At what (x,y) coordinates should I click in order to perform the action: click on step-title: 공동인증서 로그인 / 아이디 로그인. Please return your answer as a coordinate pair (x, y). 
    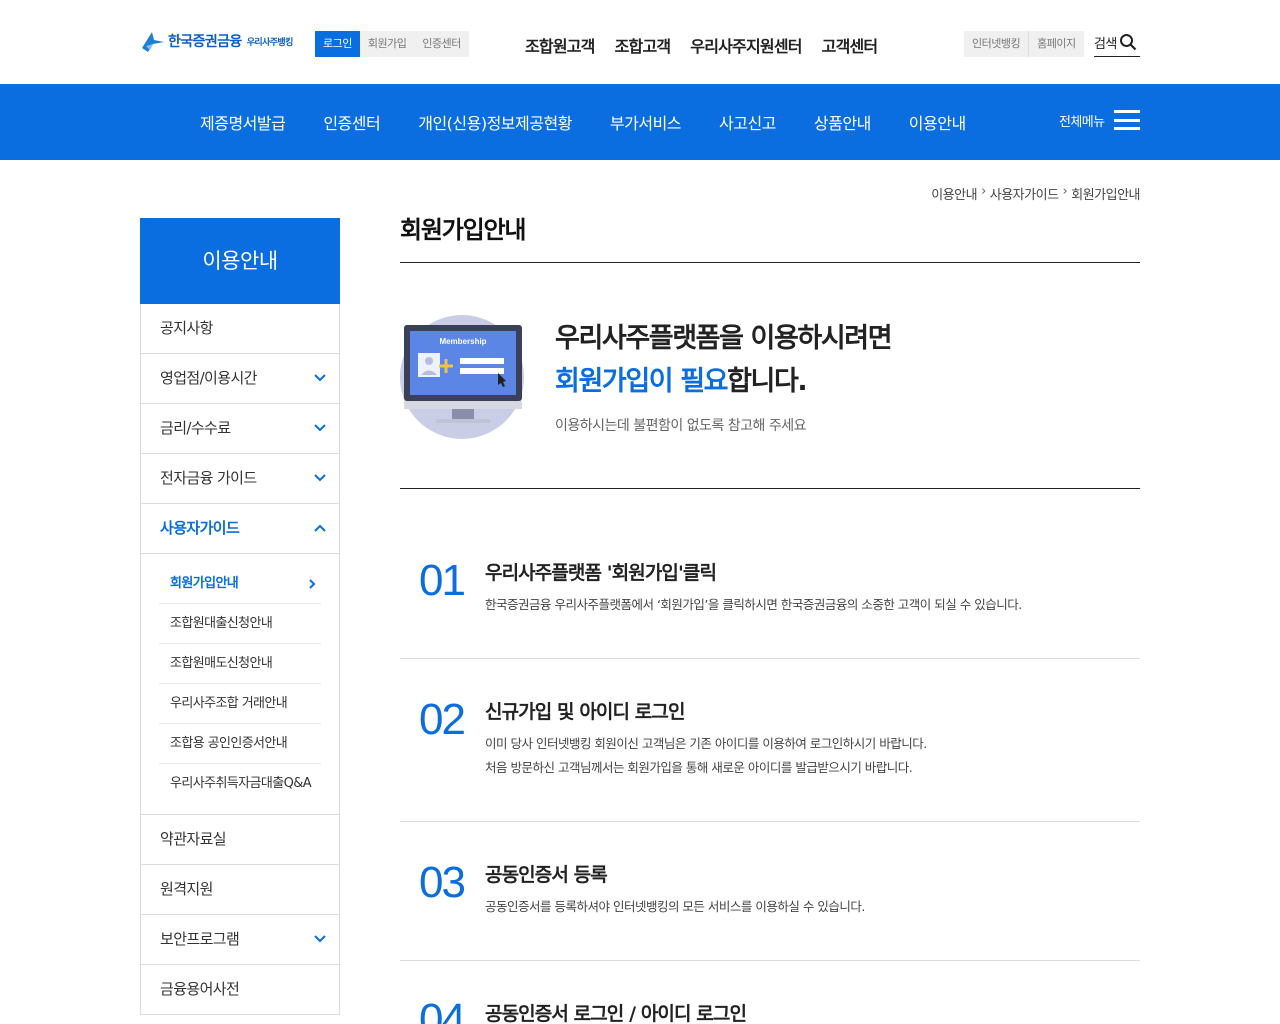
    Looking at the image, I should click on (616, 1013).